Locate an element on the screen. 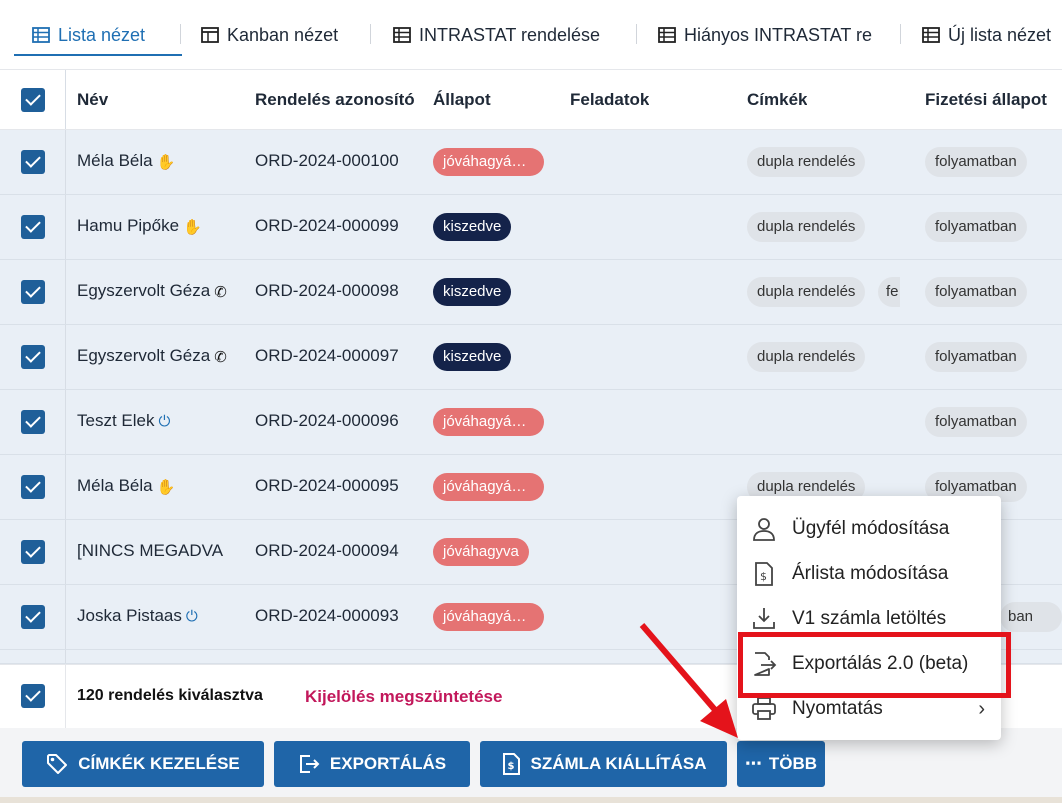 The image size is (1062, 803). customer-name: [NINCS MEGADVA is located at coordinates (150, 550).